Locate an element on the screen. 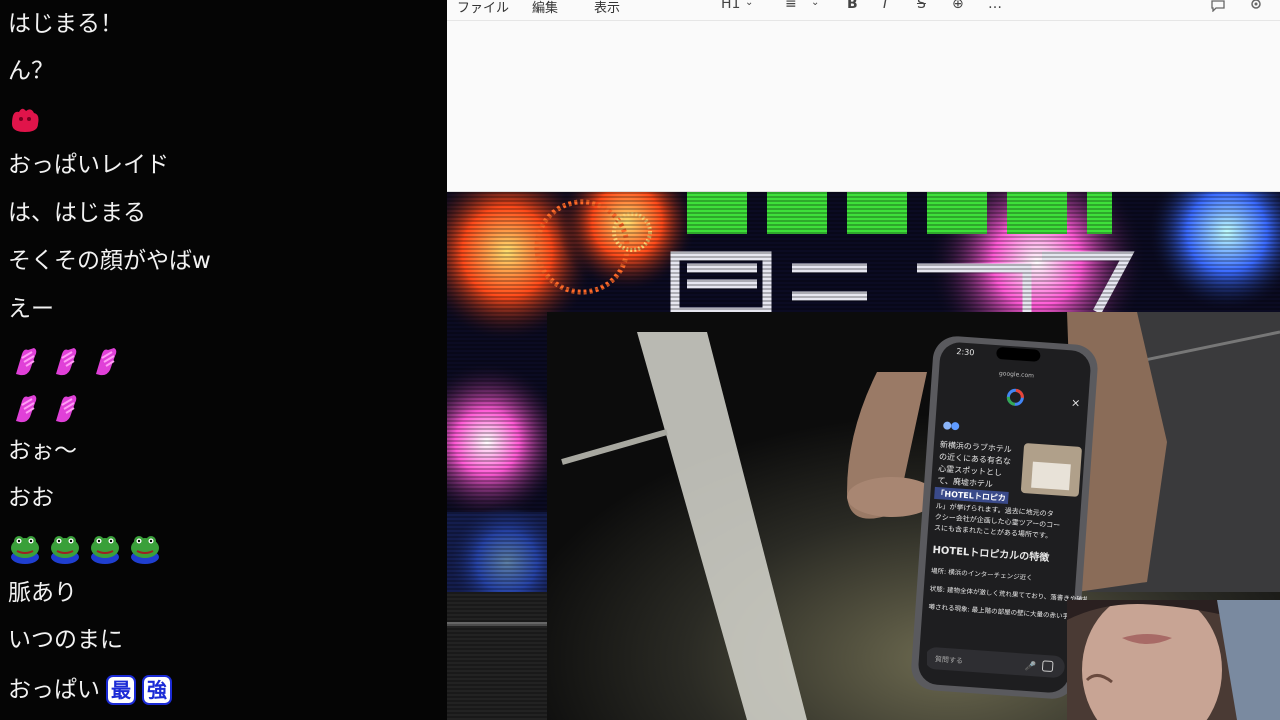 The height and width of the screenshot is (720, 1280). chat-message: はじまる！ is located at coordinates (65, 24).